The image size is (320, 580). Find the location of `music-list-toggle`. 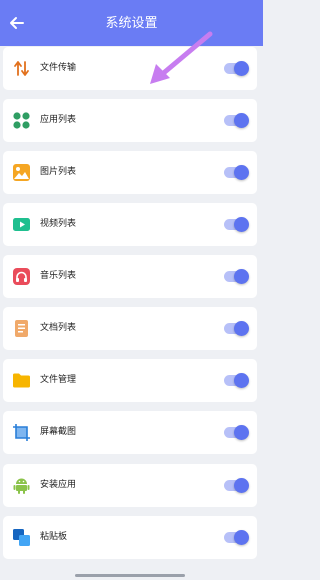

music-list-toggle is located at coordinates (236, 276).